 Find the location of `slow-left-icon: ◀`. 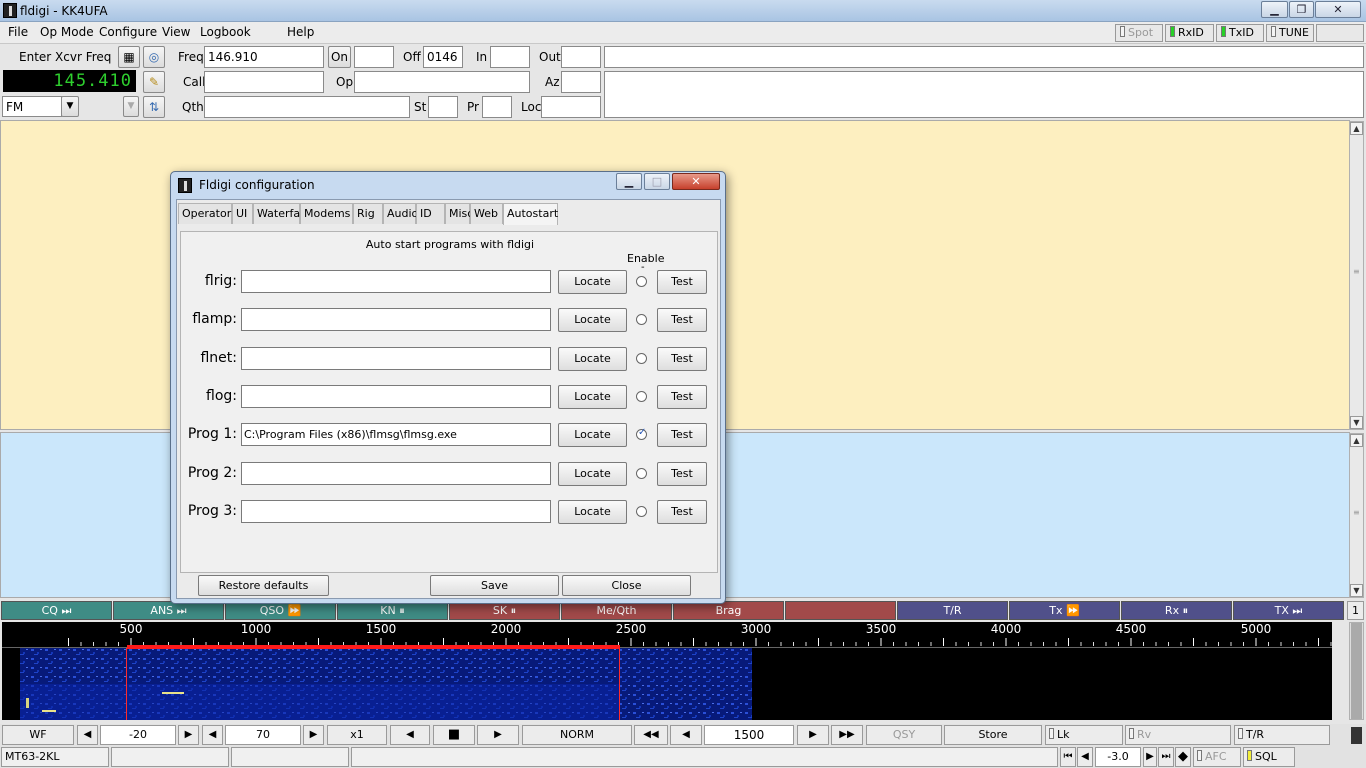

slow-left-icon: ◀ is located at coordinates (410, 735).